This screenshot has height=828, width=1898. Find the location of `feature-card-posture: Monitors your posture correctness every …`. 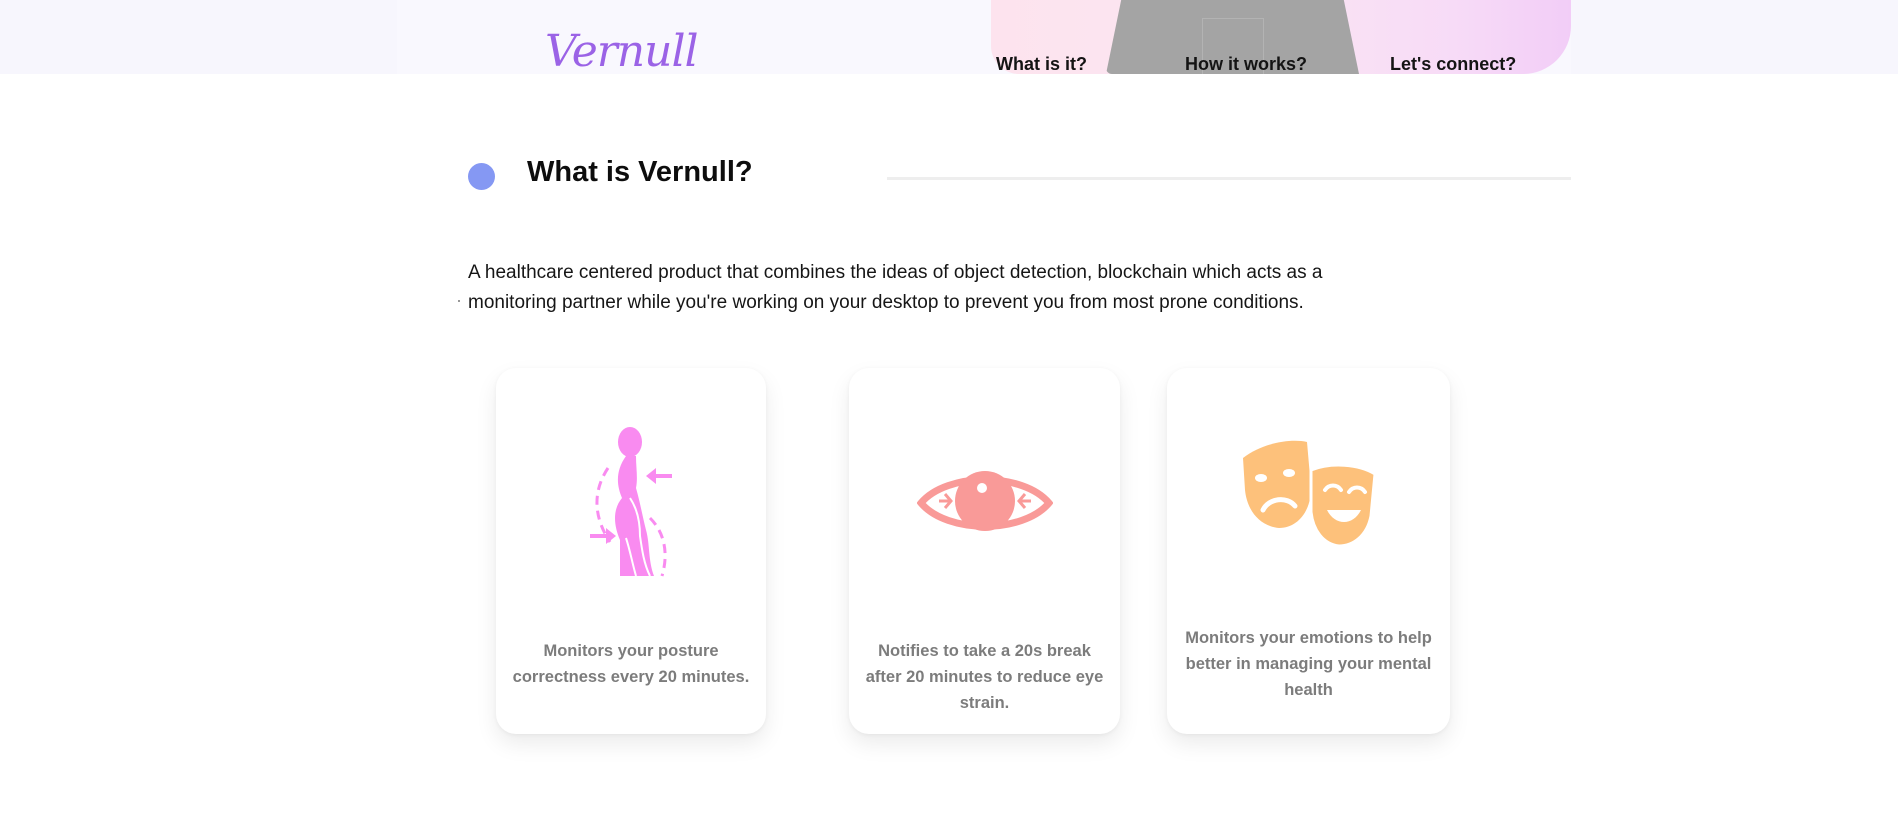

feature-card-posture: Monitors your posture correctness every … is located at coordinates (631, 551).